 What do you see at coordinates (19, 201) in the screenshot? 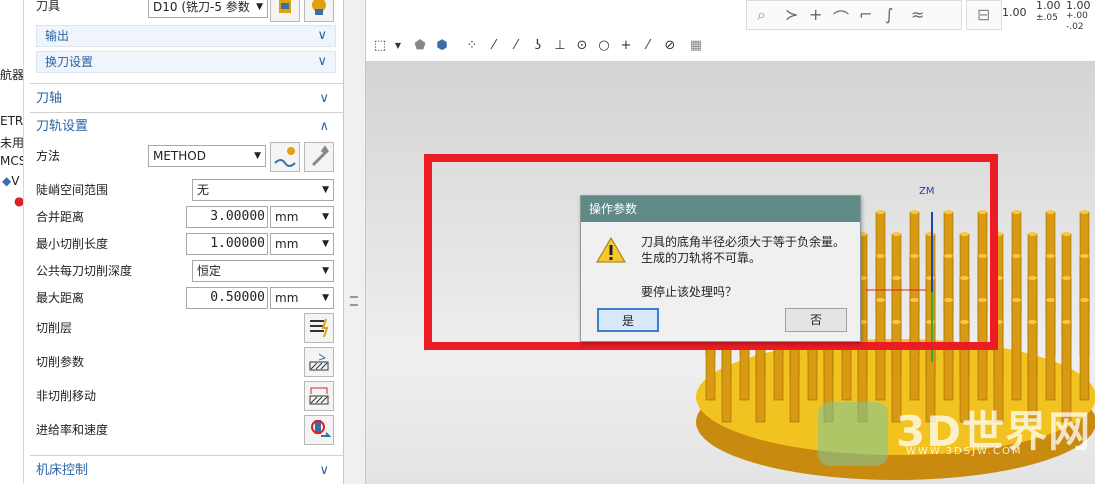
I see `error-icon: ●` at bounding box center [19, 201].